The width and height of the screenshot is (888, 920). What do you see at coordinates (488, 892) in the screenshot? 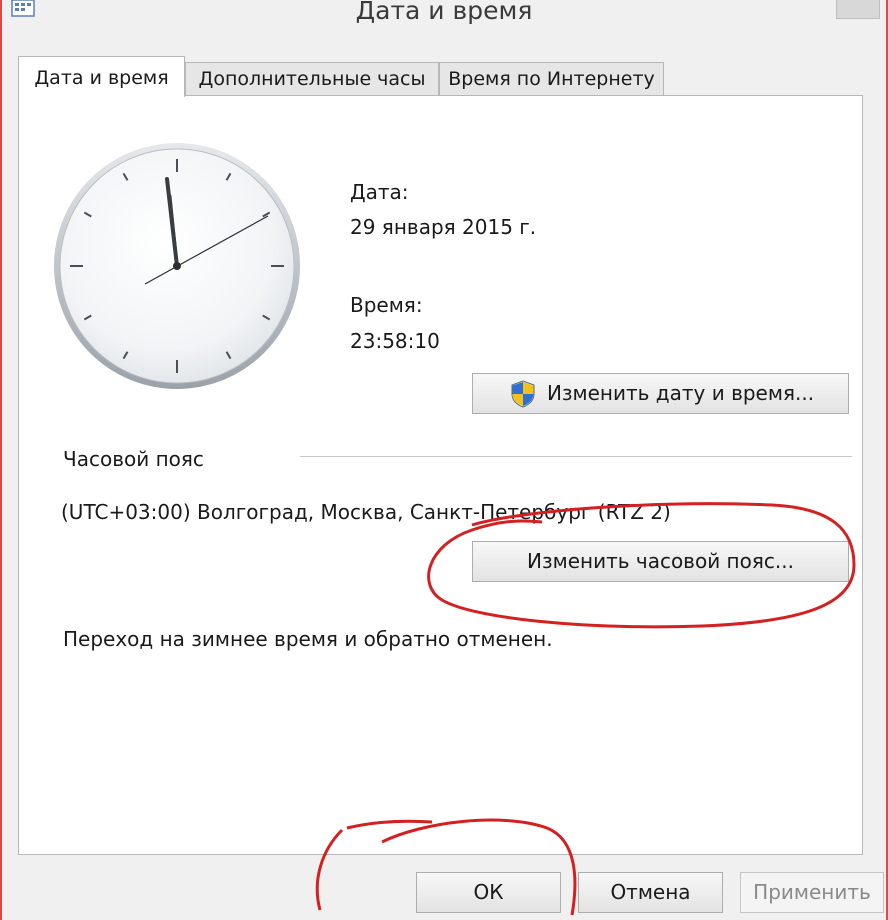
I see `ok-button: ОК` at bounding box center [488, 892].